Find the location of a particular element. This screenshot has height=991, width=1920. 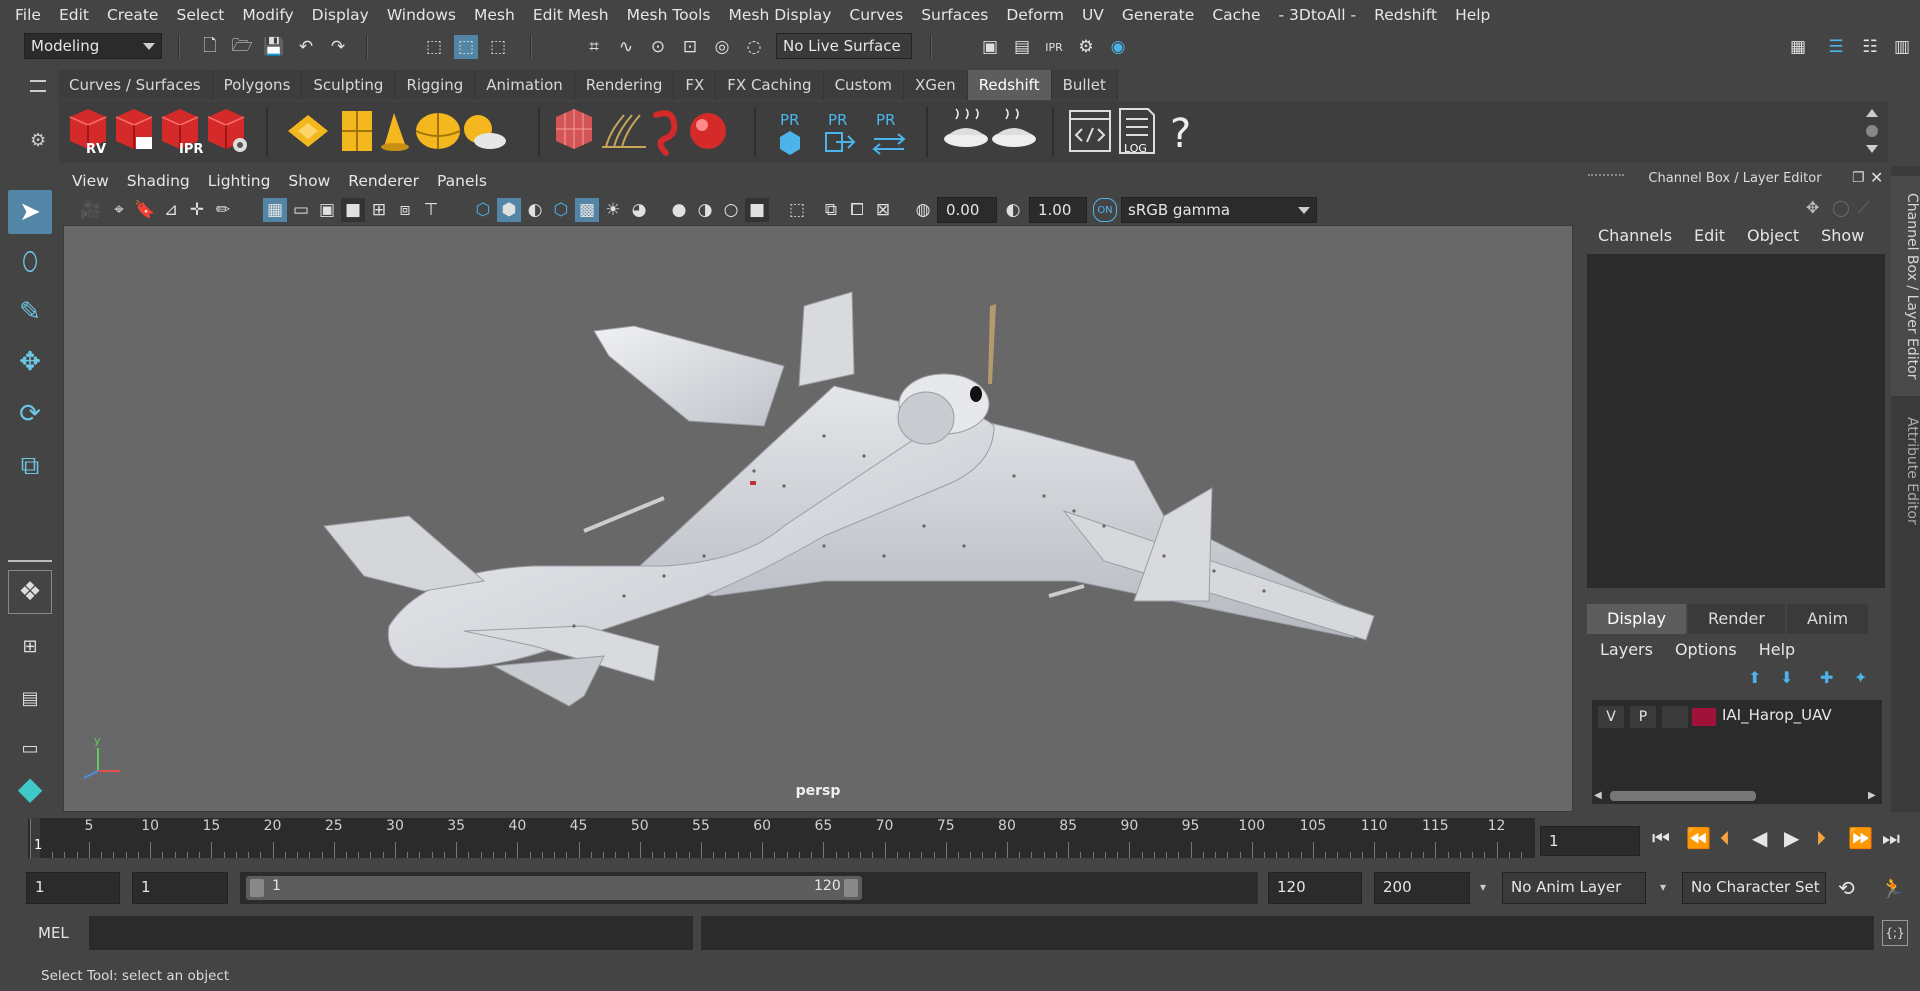

menu-3dtoall: - 3DtoAll - is located at coordinates (1318, 15).